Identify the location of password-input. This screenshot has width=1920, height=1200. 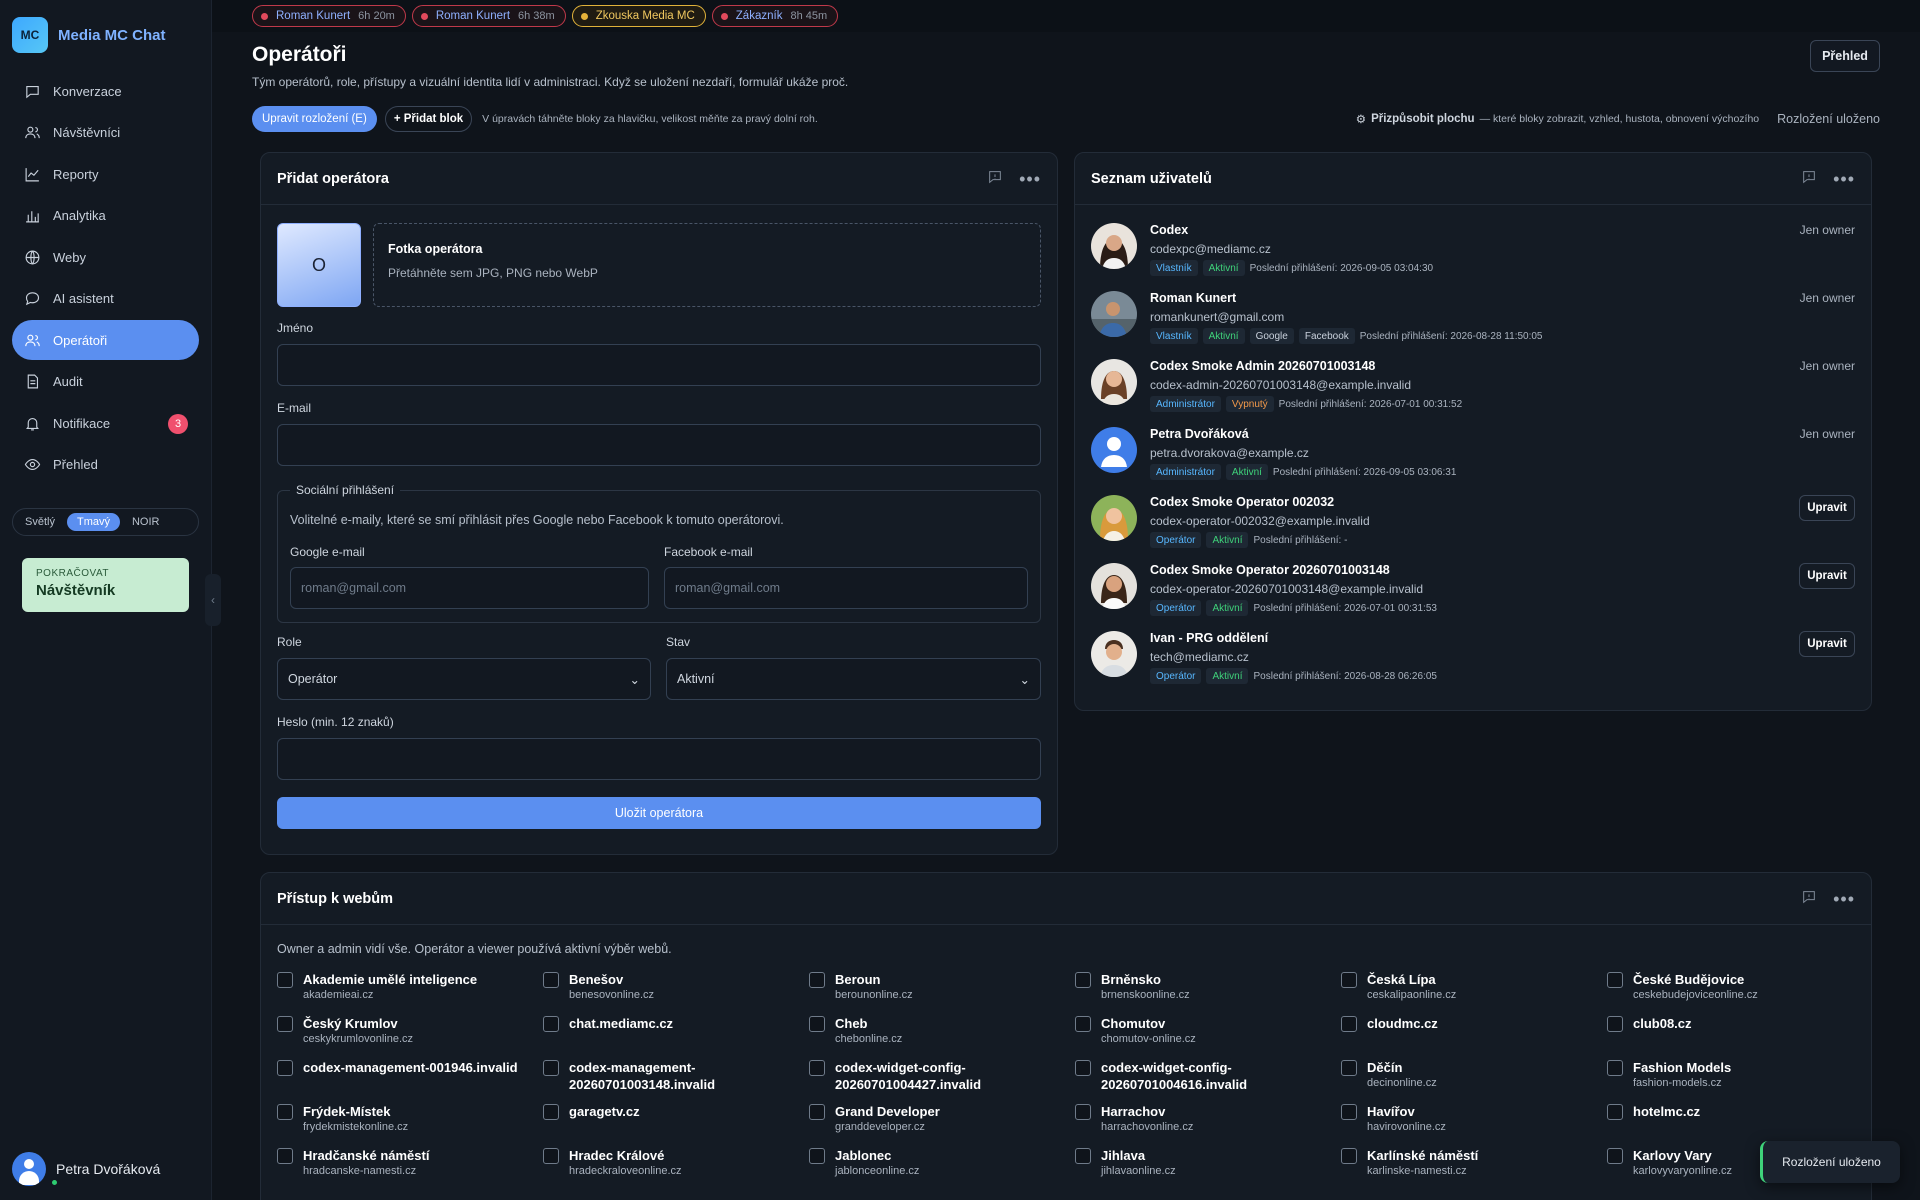
(659, 759).